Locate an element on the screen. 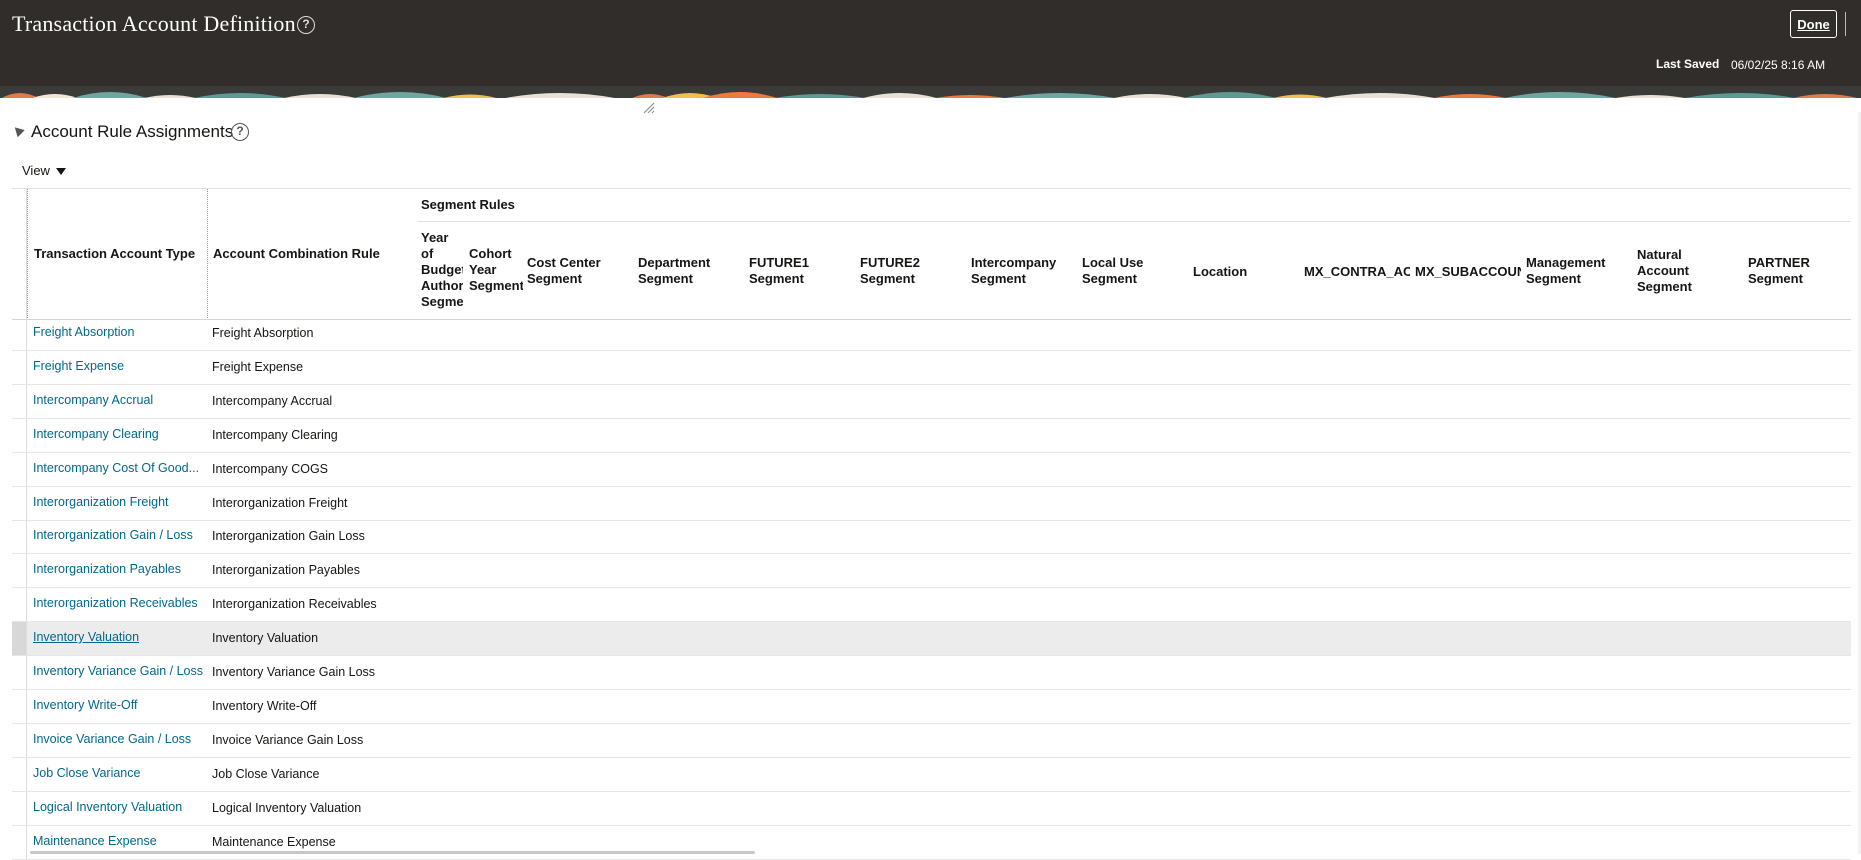  view-menu: View is located at coordinates (44, 170).